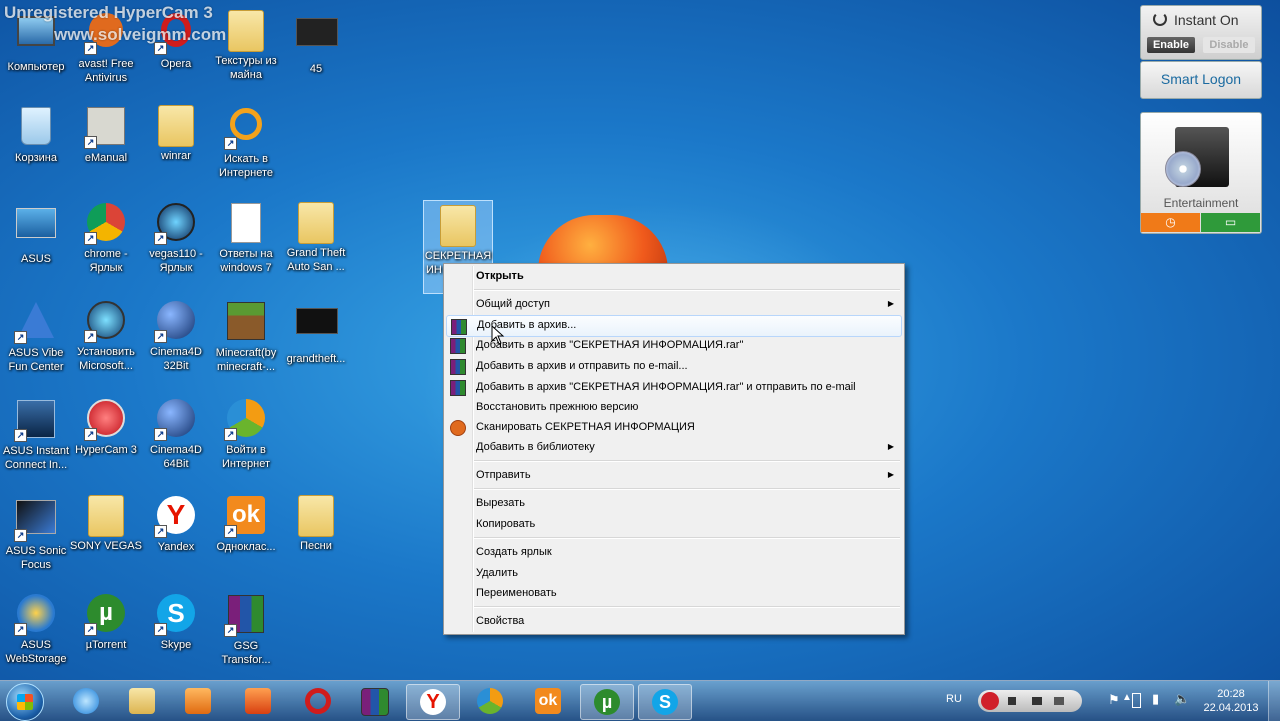 The image size is (1280, 721). I want to click on desktop-icon-utorrent: µ ↗ µTorrent, so click(106, 622).